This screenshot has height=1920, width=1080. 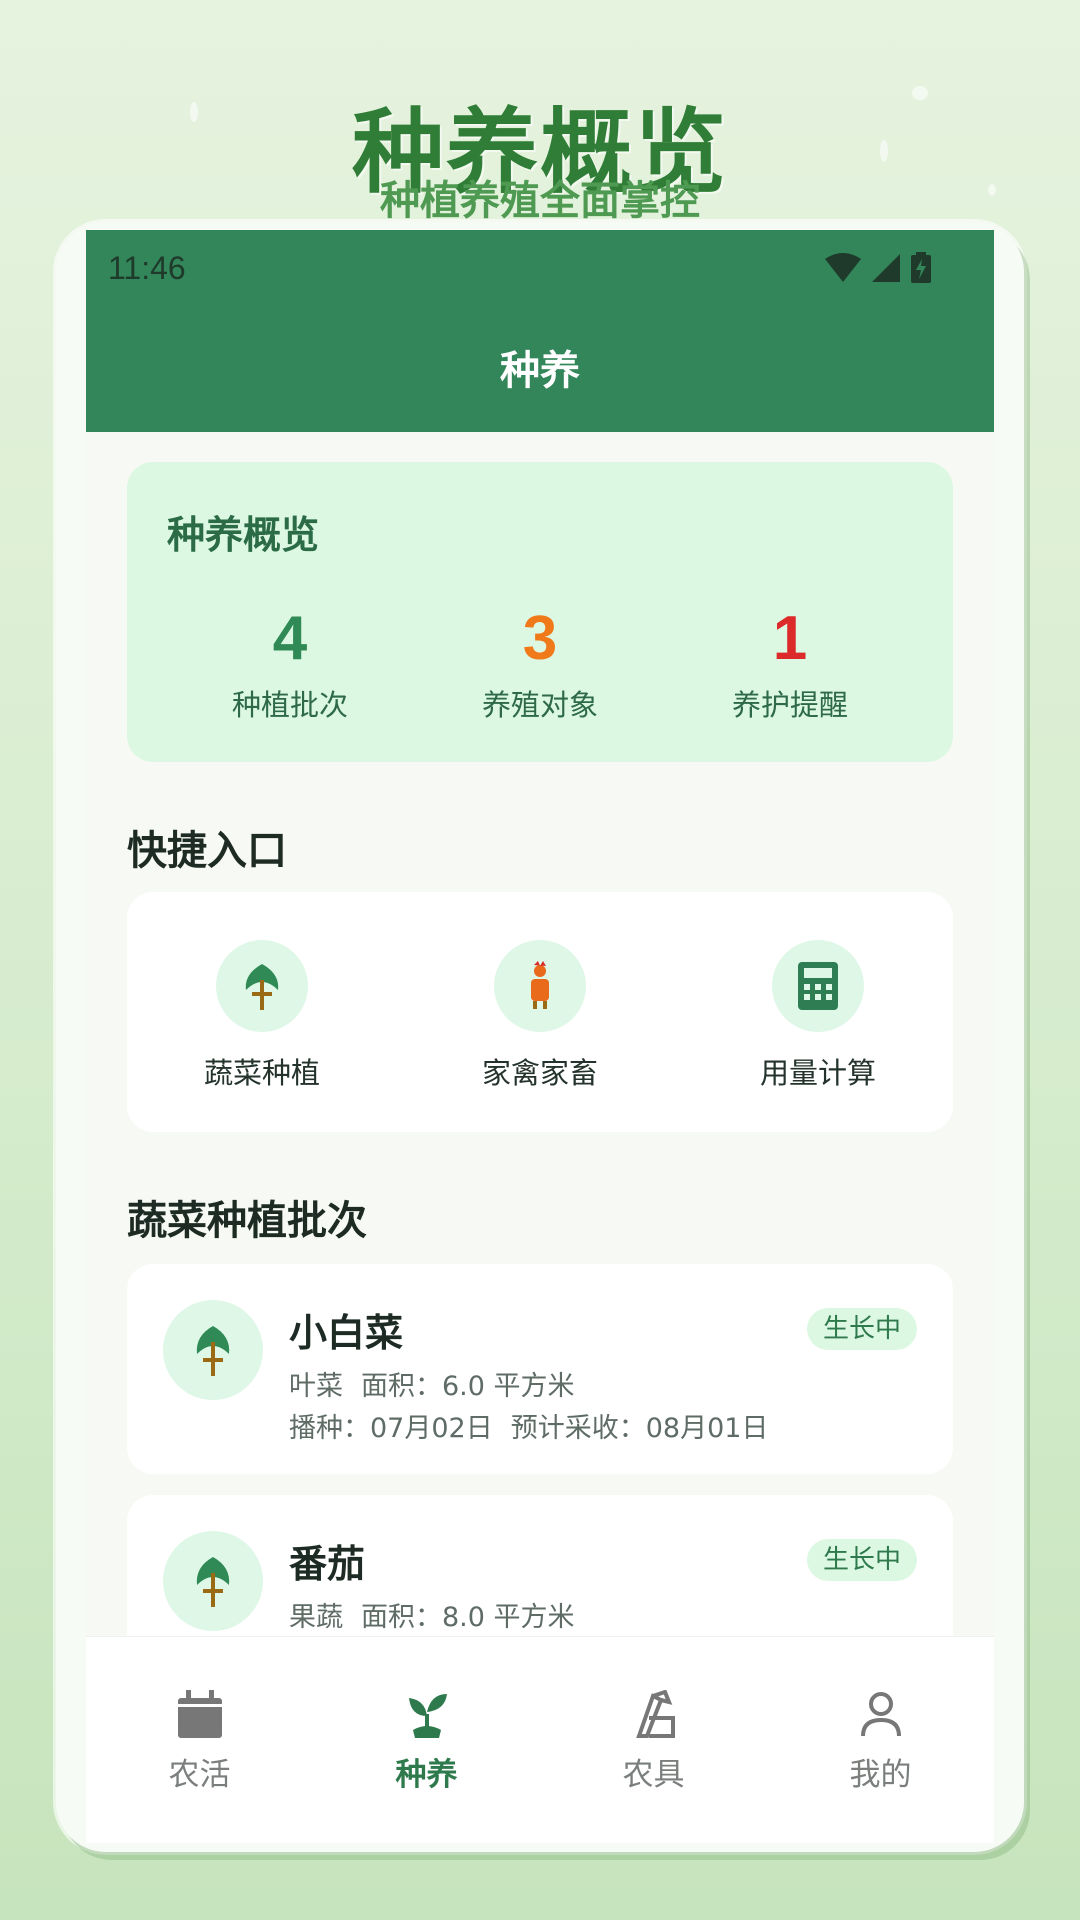 What do you see at coordinates (540, 331) in the screenshot?
I see `app-bar: 11:46 种养` at bounding box center [540, 331].